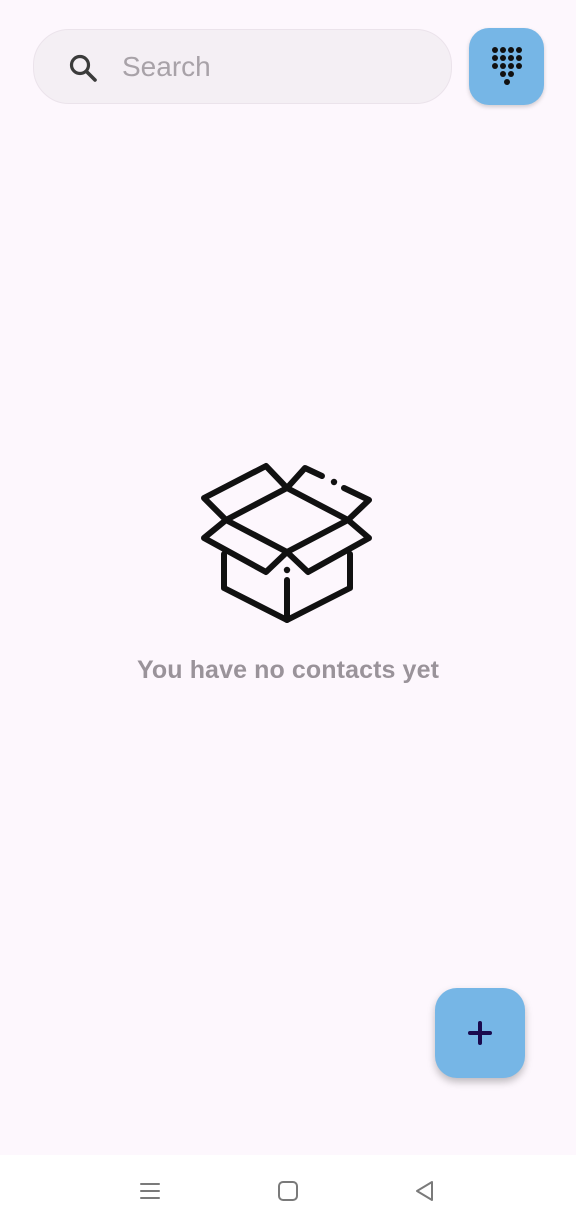 The width and height of the screenshot is (576, 1225). Describe the element at coordinates (286, 543) in the screenshot. I see `open-box-icon` at that location.